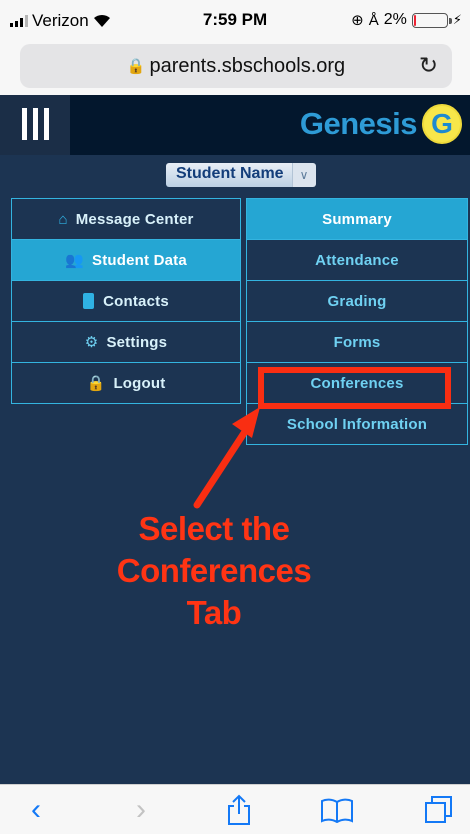 Image resolution: width=470 pixels, height=834 pixels. I want to click on users-icon: 👥, so click(74, 260).